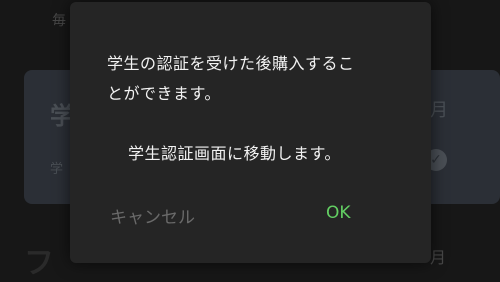  I want to click on dialog-message-line-2: とができます。, so click(164, 93).